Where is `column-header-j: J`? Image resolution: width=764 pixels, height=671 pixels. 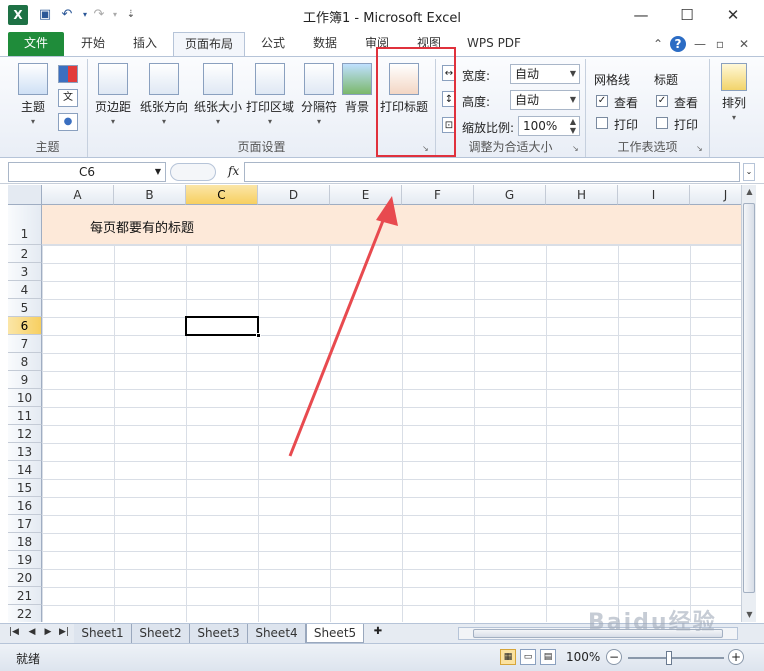
column-header-j: J is located at coordinates (715, 195).